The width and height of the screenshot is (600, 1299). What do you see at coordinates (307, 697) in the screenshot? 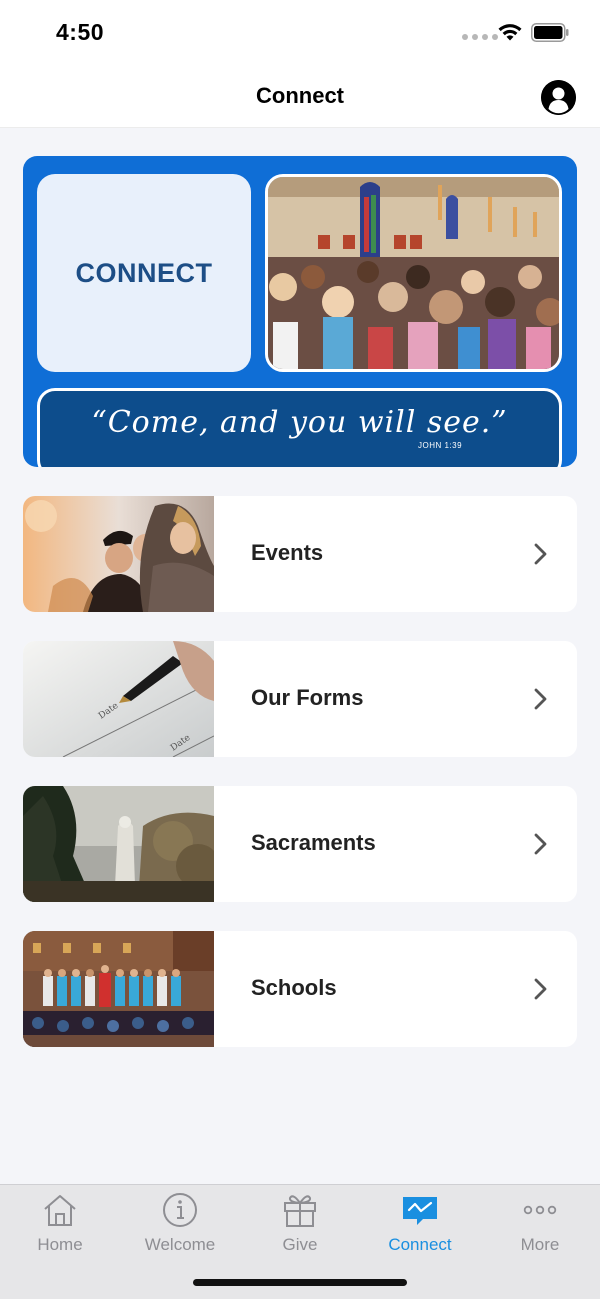
I see `list-item-label: Our Forms` at bounding box center [307, 697].